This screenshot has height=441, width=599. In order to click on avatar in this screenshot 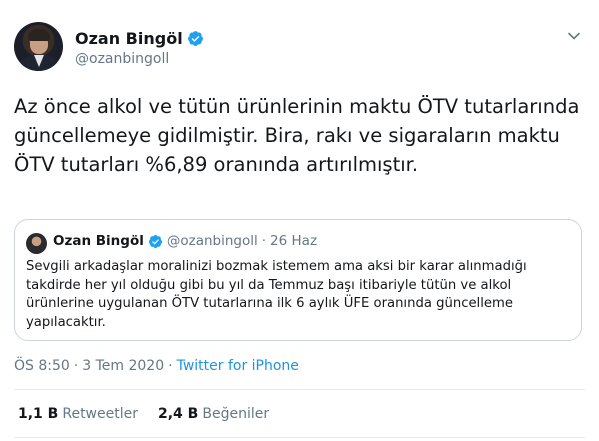, I will do `click(38, 46)`.